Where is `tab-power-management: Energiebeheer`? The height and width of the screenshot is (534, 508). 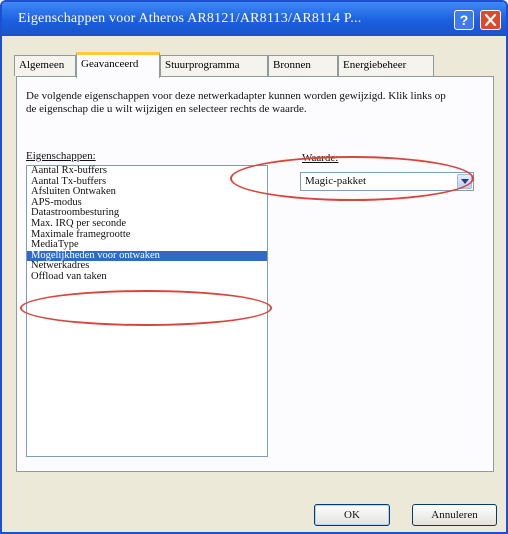
tab-power-management: Energiebeheer is located at coordinates (386, 65).